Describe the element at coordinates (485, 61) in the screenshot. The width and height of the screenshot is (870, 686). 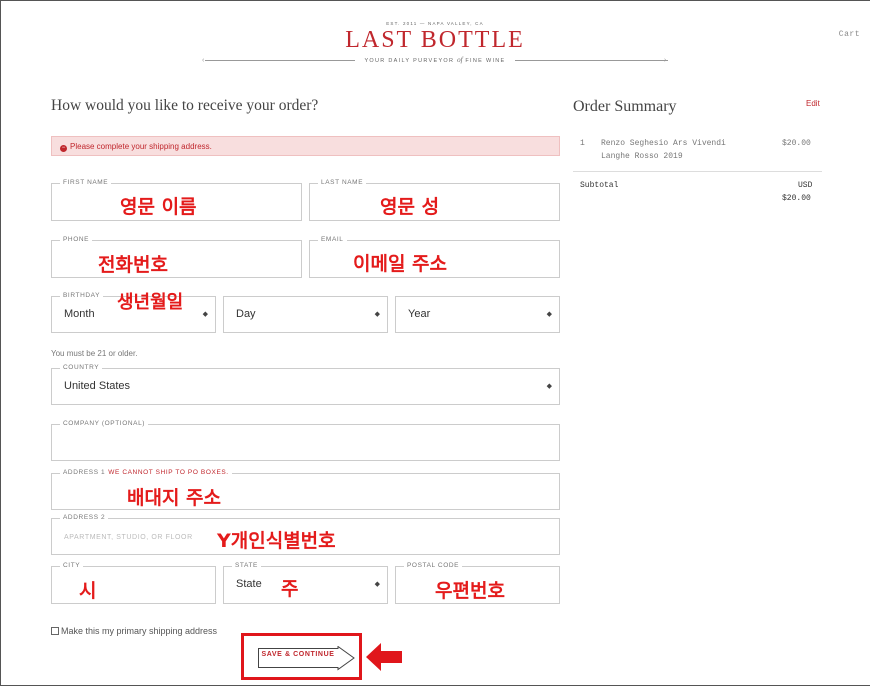
I see `tagline-right: FINE WINE` at that location.